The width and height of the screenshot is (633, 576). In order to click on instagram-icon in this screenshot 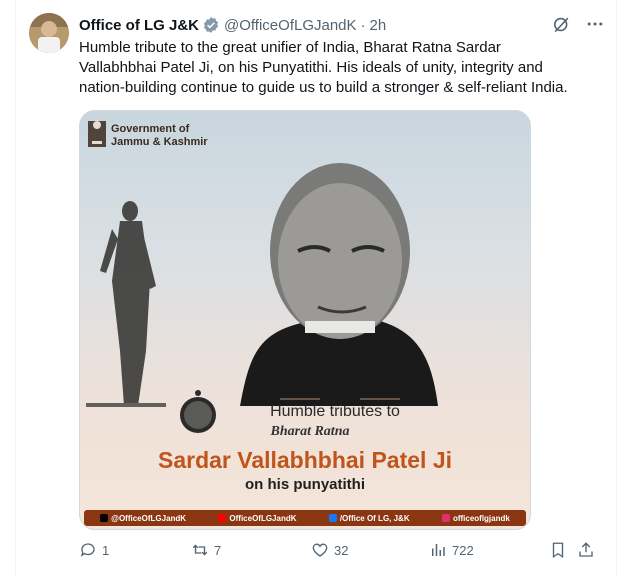, I will do `click(445, 518)`.